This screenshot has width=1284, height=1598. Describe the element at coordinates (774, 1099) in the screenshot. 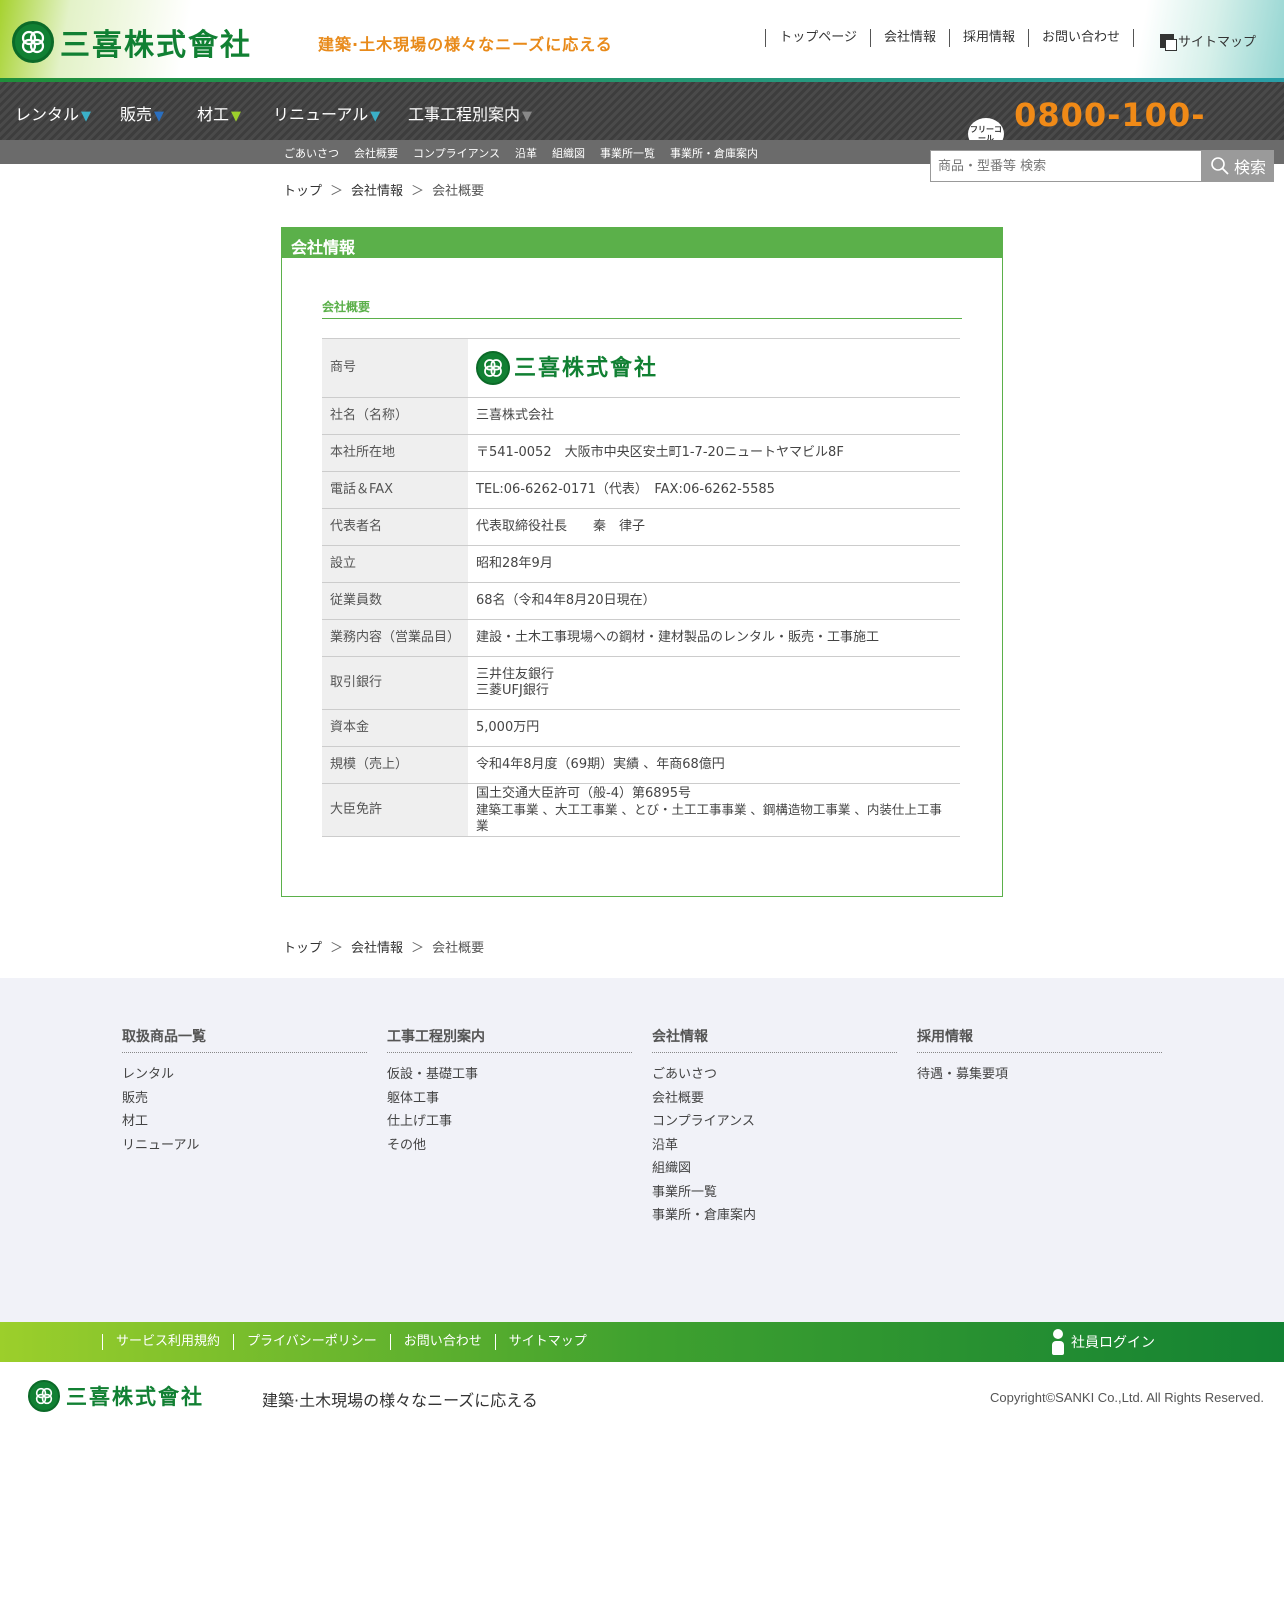

I see `footer-link: 会社概要` at that location.